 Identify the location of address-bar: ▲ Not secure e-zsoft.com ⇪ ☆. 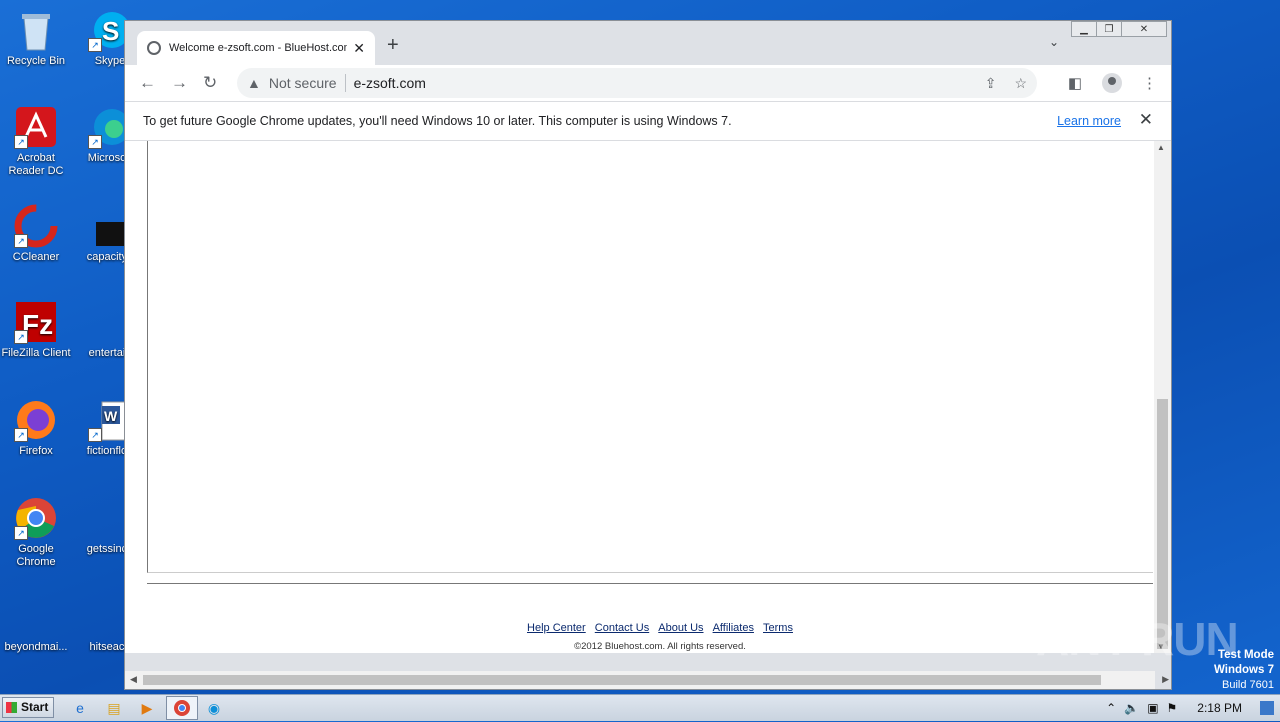
(637, 83).